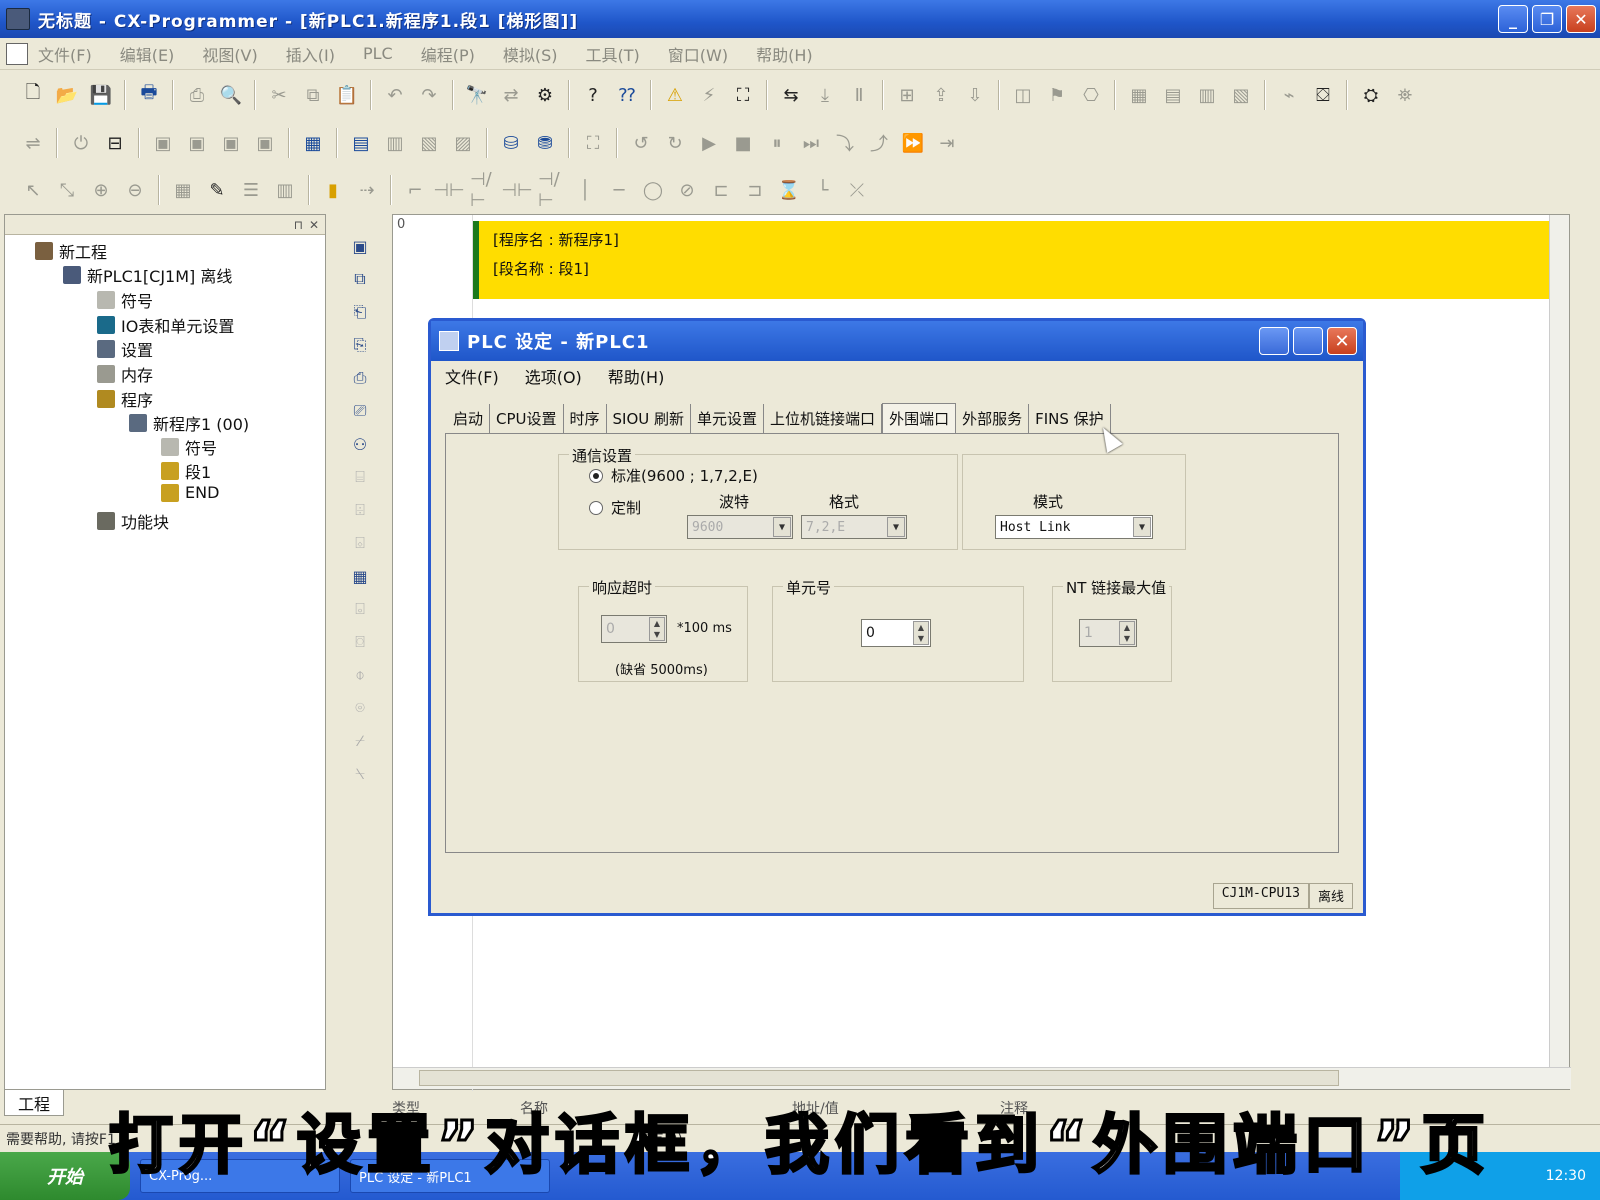 This screenshot has width=1600, height=1200. What do you see at coordinates (279, 95) in the screenshot?
I see `cut-icon: ✂` at bounding box center [279, 95].